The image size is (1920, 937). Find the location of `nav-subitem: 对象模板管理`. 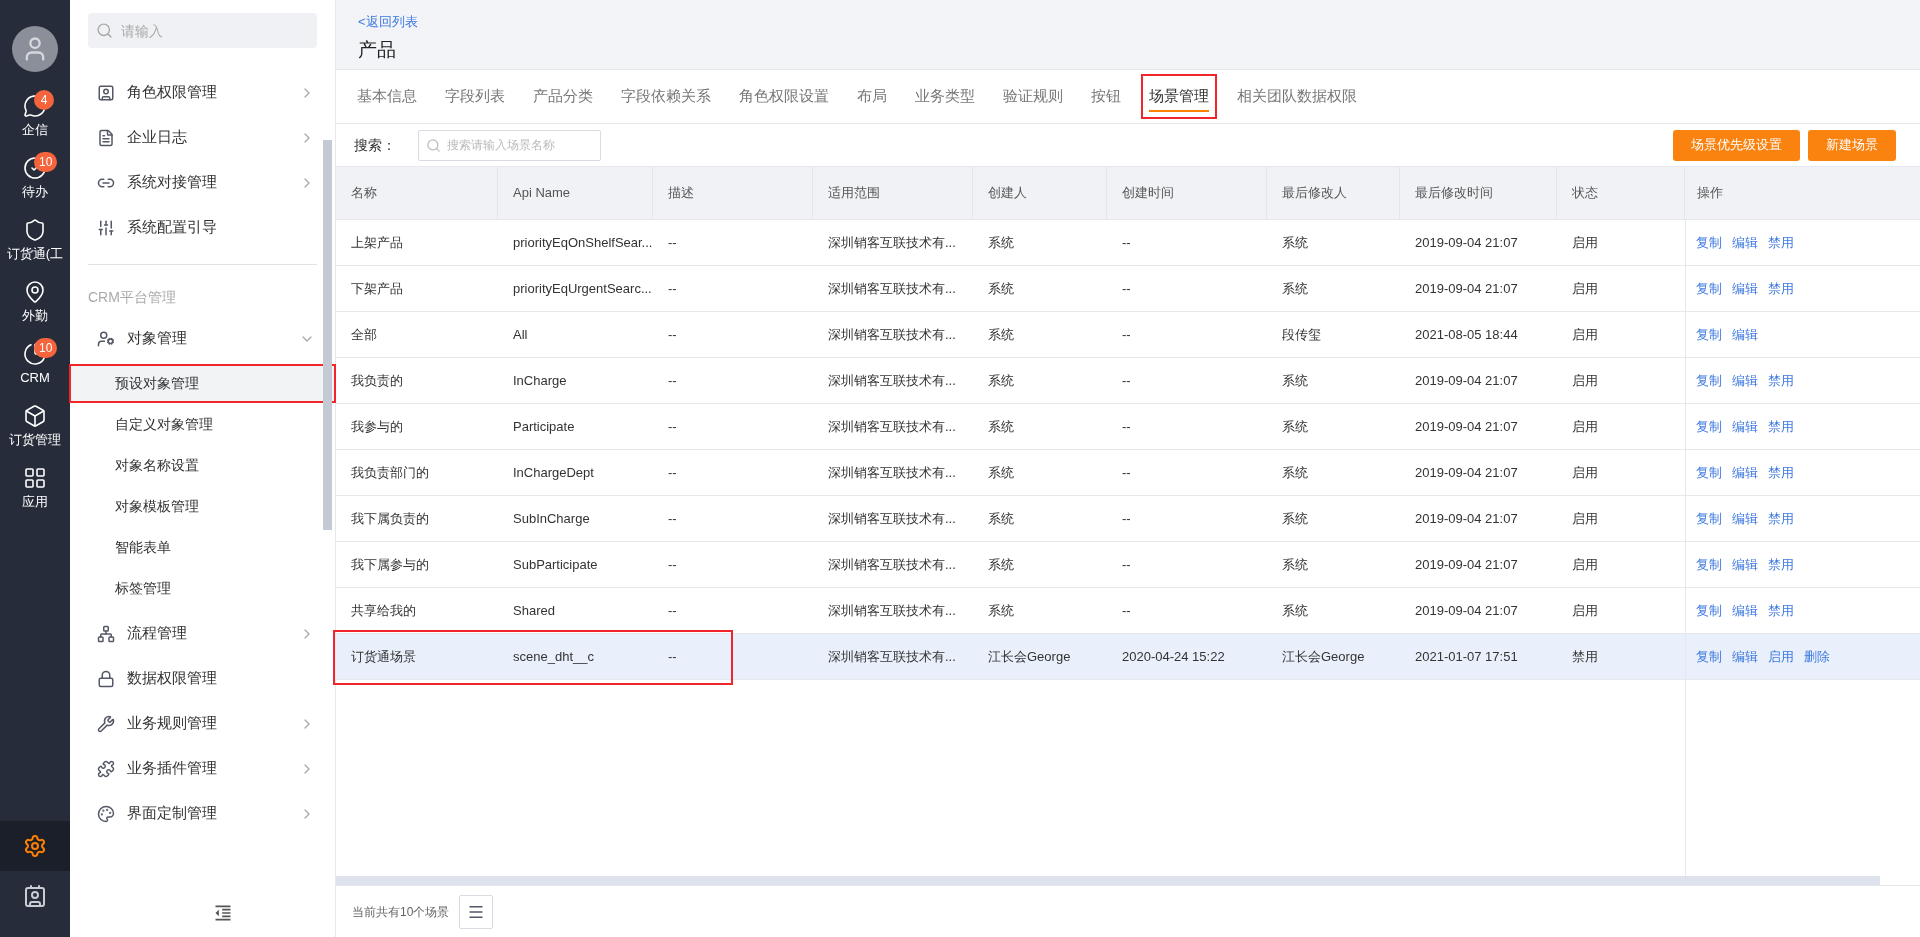

nav-subitem: 对象模板管理 is located at coordinates (202, 506).